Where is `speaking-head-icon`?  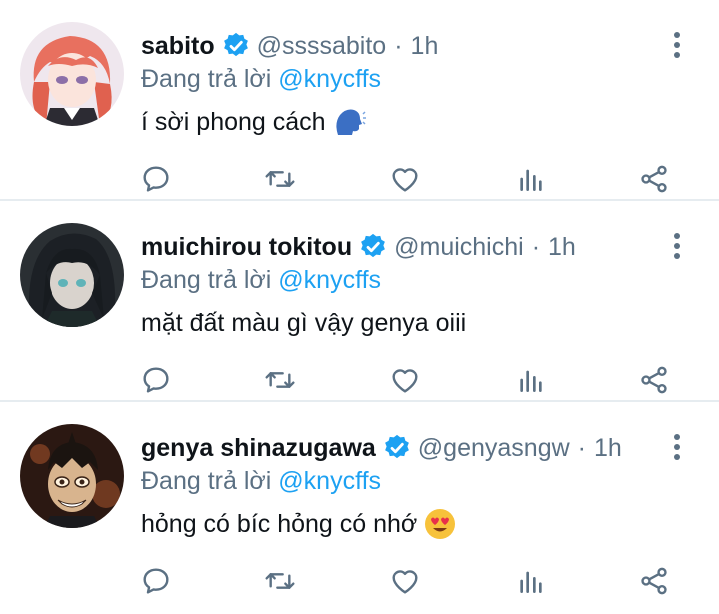 speaking-head-icon is located at coordinates (349, 122).